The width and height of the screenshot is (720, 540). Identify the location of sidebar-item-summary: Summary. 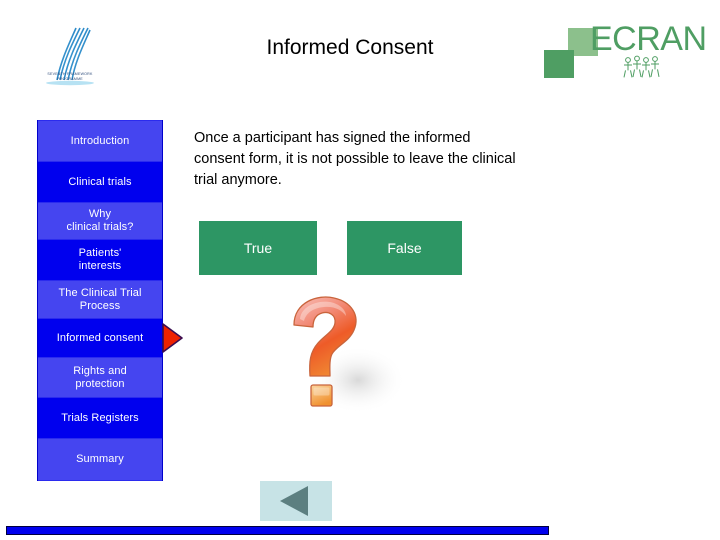
(100, 459).